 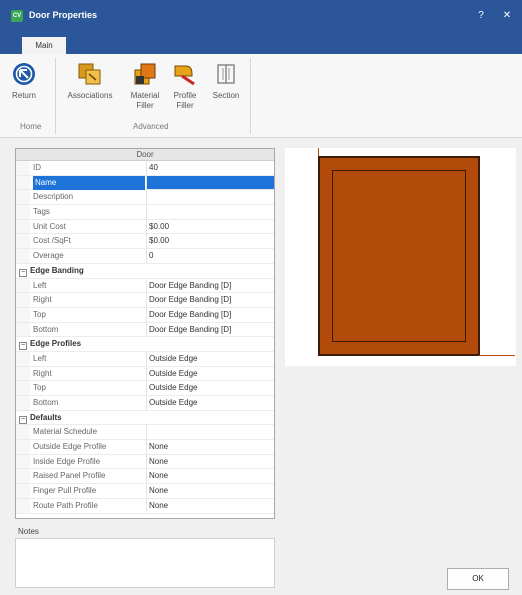 I want to click on notes-label: Notes, so click(x=28, y=531).